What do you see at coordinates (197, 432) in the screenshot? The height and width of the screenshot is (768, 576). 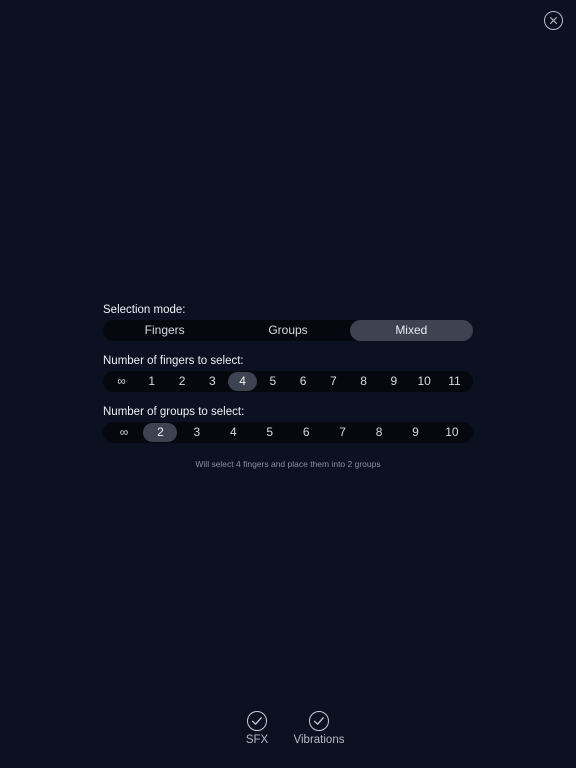 I see `groups-option-3: 3` at bounding box center [197, 432].